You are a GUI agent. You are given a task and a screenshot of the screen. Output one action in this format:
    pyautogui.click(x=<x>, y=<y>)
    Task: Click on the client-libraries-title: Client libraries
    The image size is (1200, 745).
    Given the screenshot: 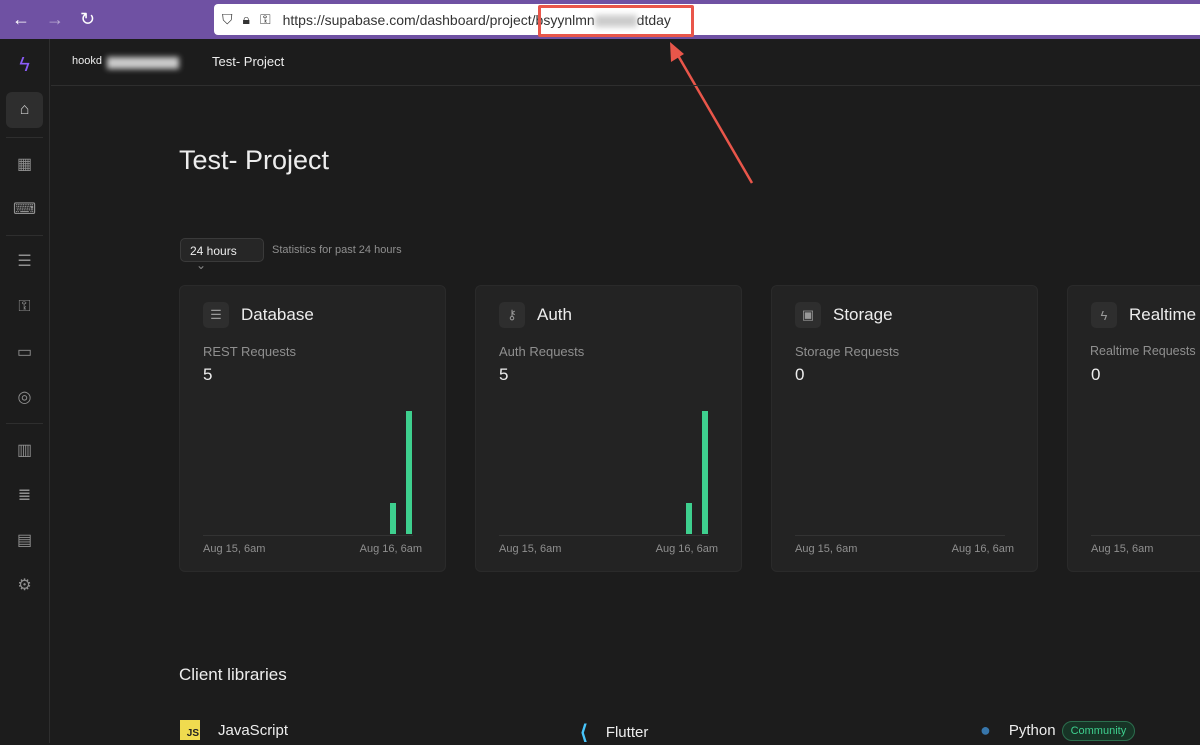 What is the action you would take?
    pyautogui.click(x=233, y=674)
    